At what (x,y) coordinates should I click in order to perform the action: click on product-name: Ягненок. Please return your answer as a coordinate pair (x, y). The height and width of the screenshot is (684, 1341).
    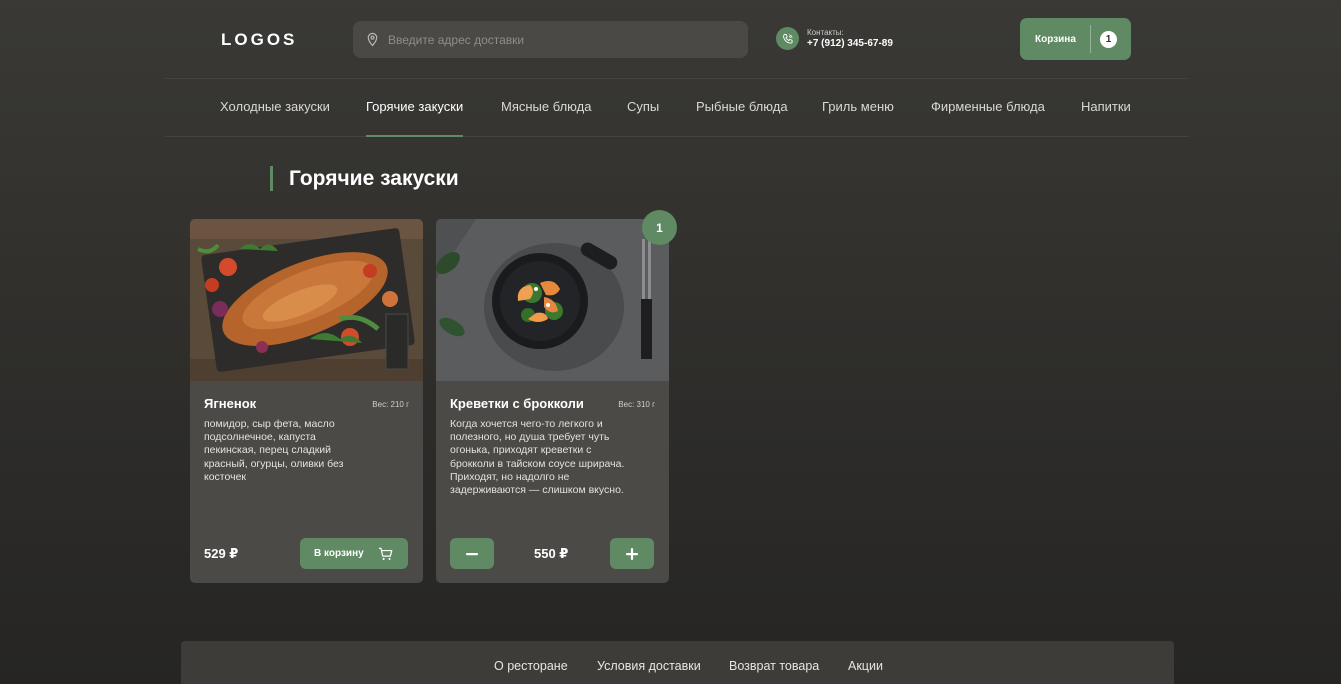
    Looking at the image, I should click on (230, 403).